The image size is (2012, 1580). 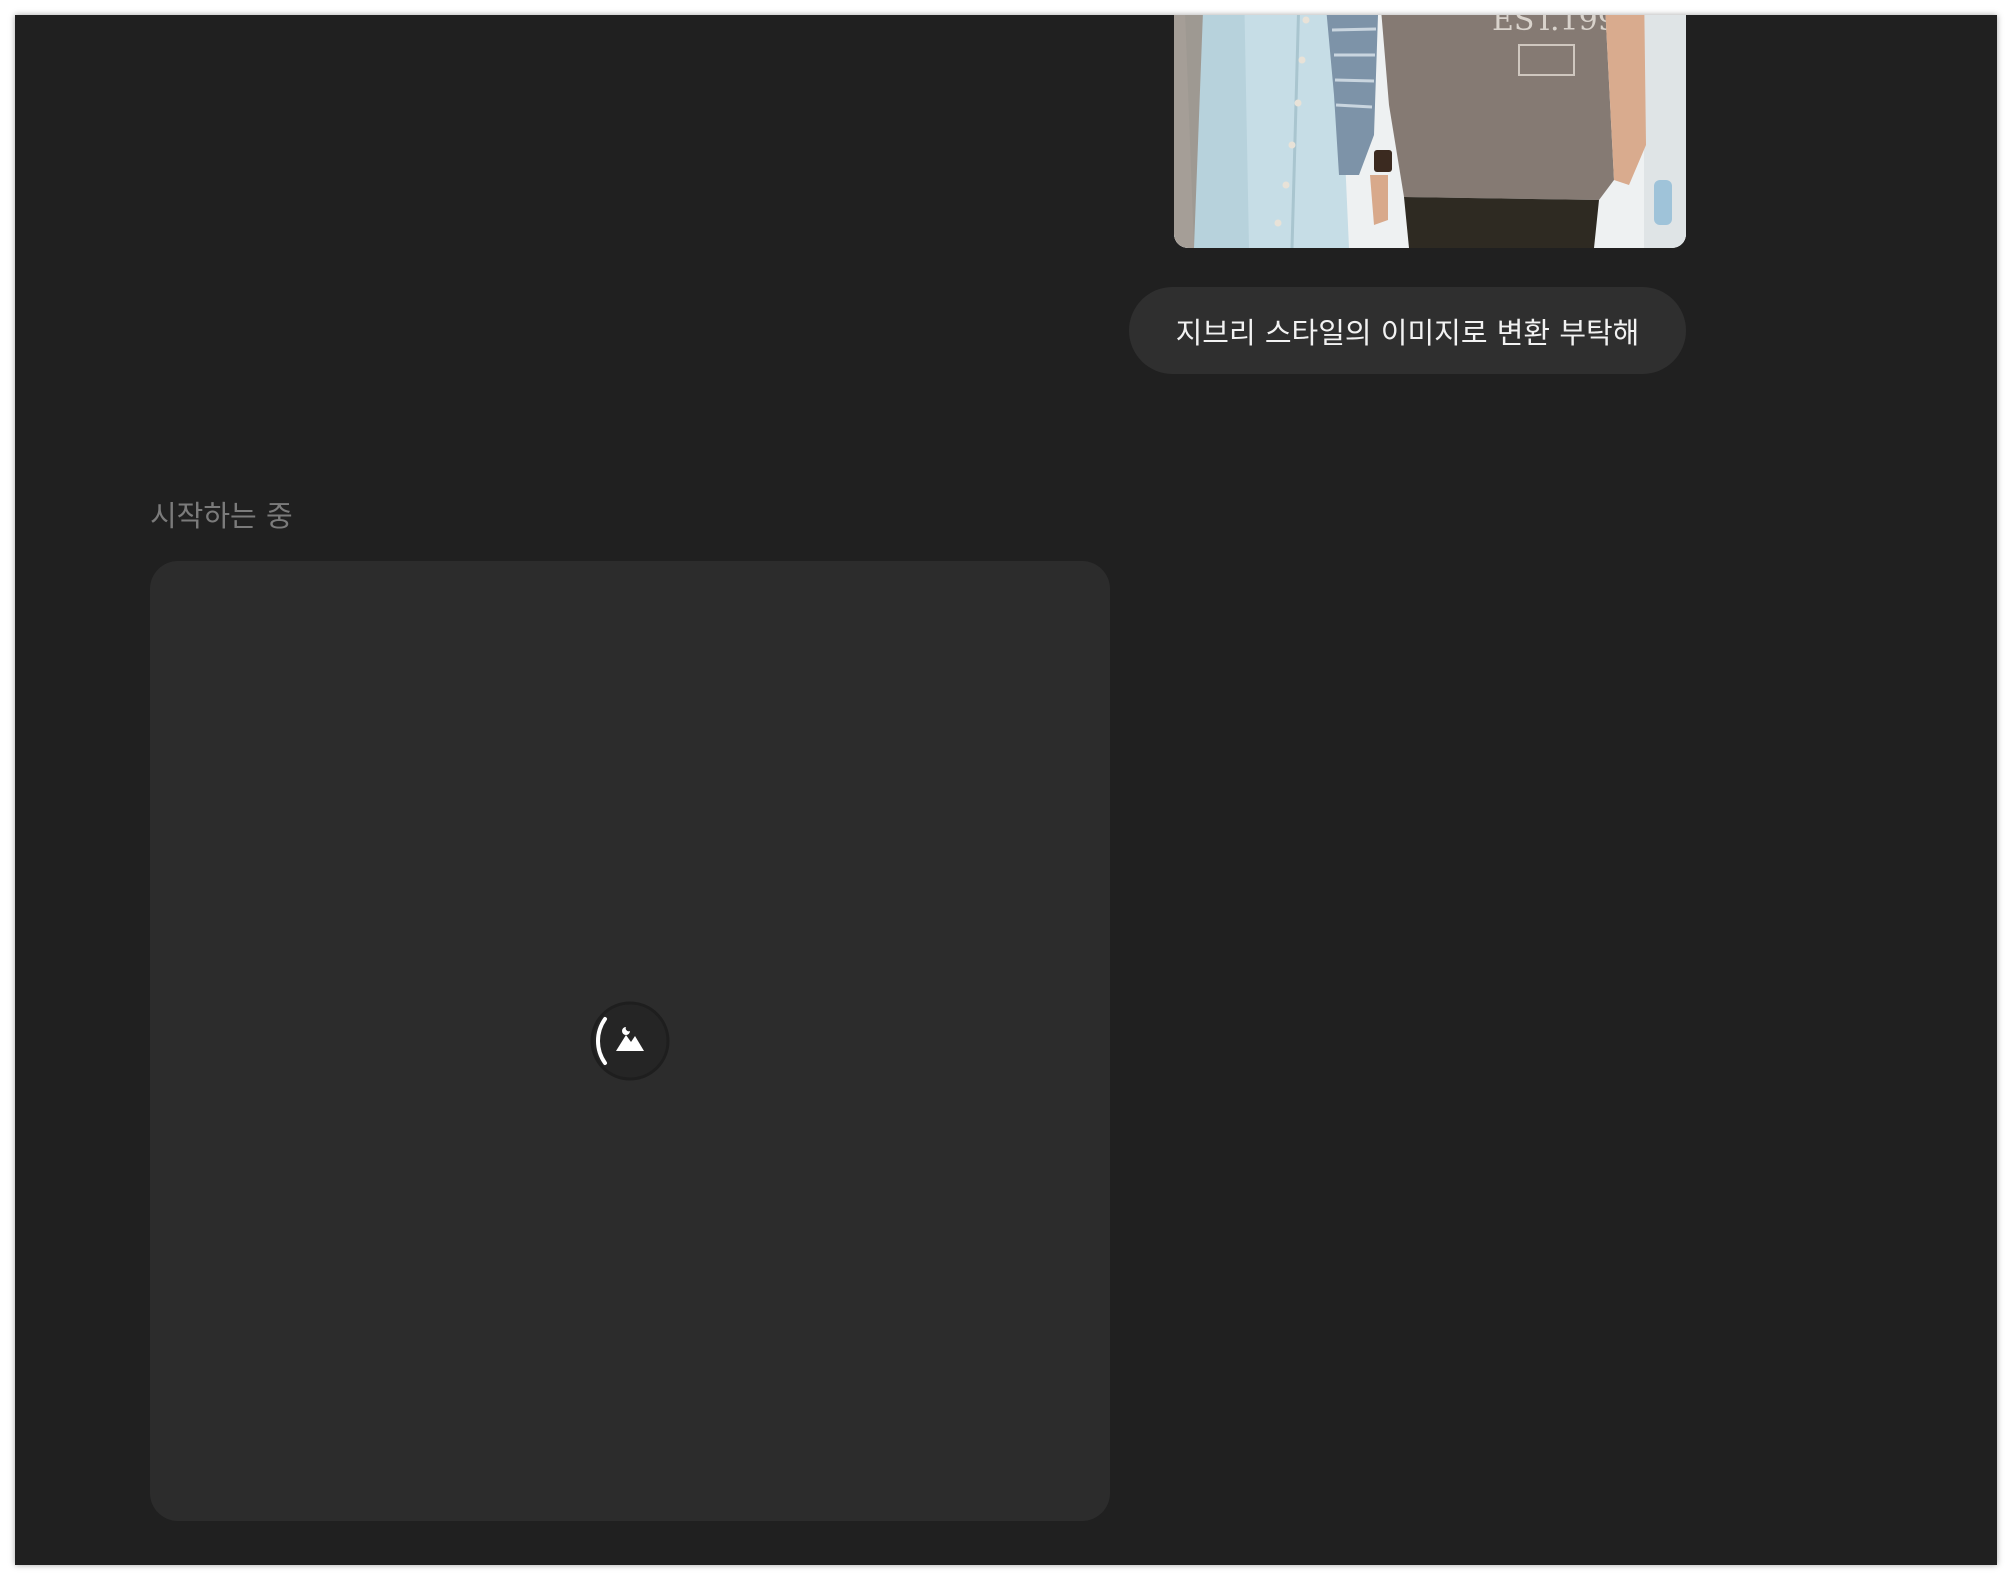 I want to click on photo-illustration: EST.1999, so click(x=1430, y=131).